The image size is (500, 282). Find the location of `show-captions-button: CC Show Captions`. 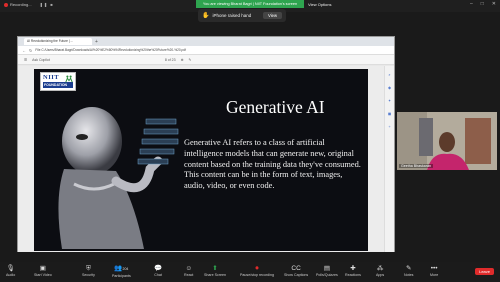

show-captions-button: CC Show Captions is located at coordinates (296, 270).